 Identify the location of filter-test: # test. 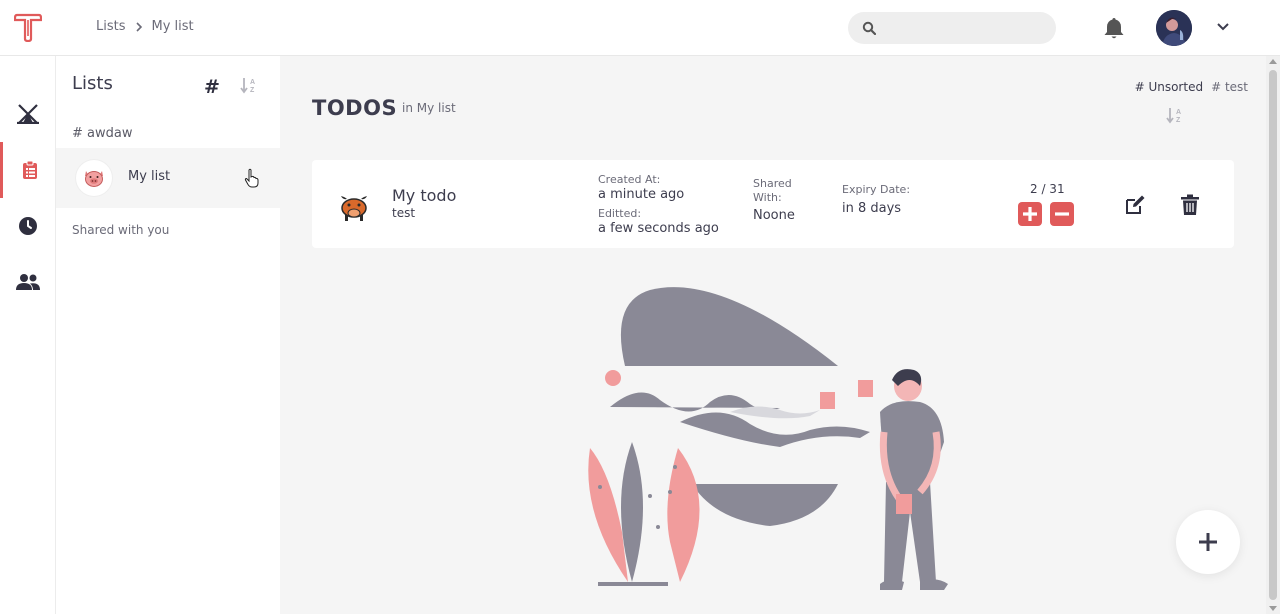
(1229, 87).